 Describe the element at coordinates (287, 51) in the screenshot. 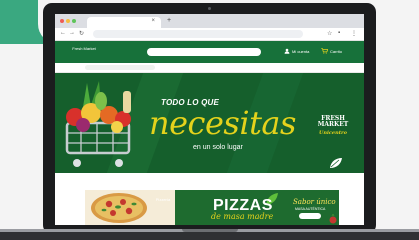

I see `user-icon` at that location.